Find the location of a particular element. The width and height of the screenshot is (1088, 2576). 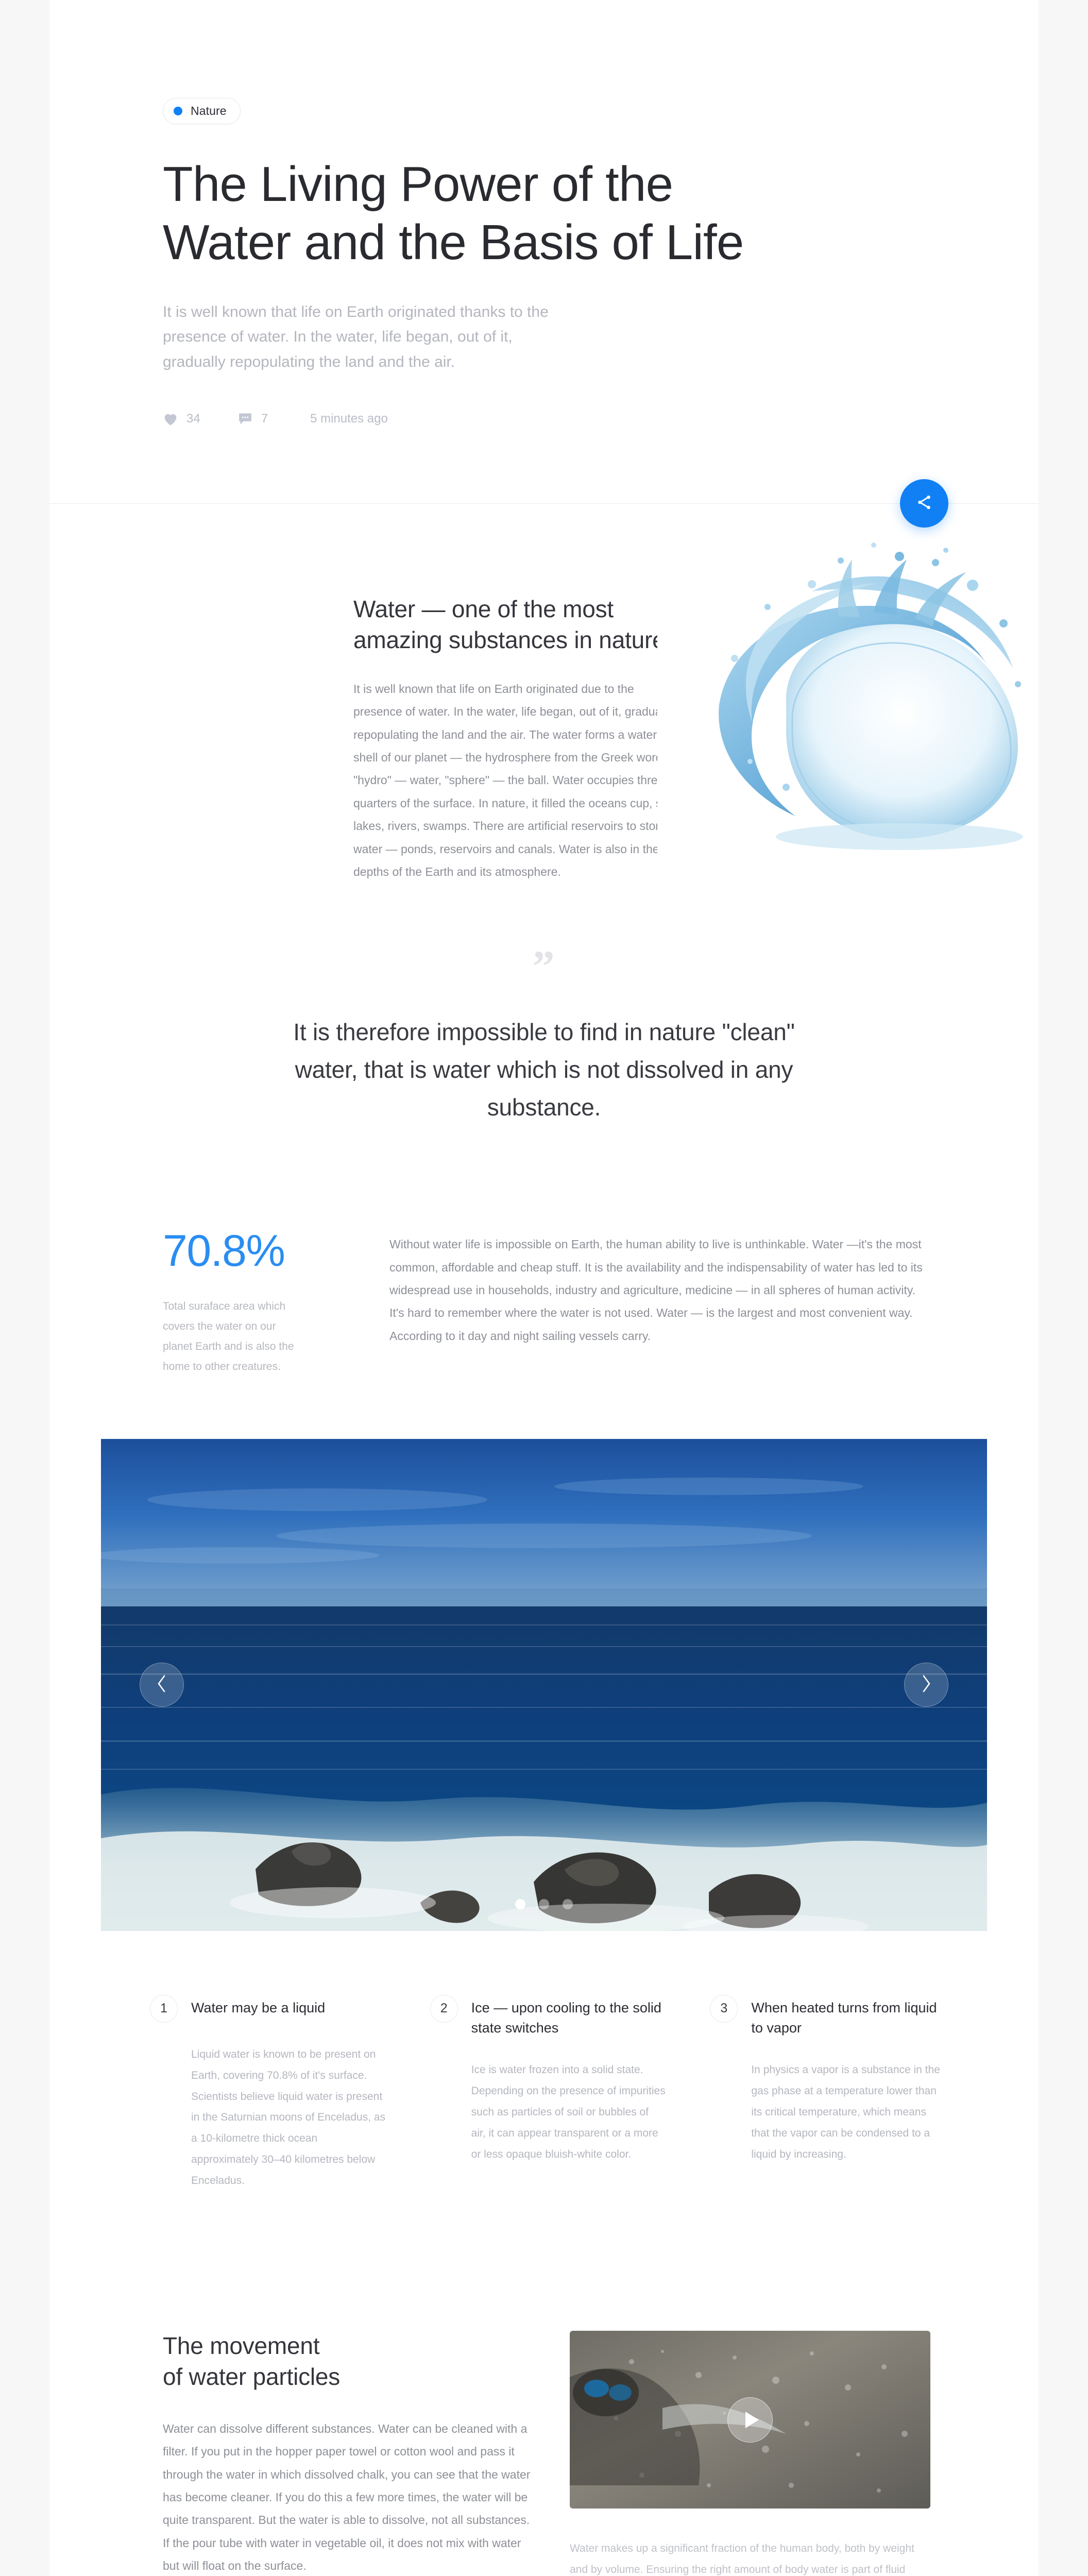

share-icon is located at coordinates (924, 504).